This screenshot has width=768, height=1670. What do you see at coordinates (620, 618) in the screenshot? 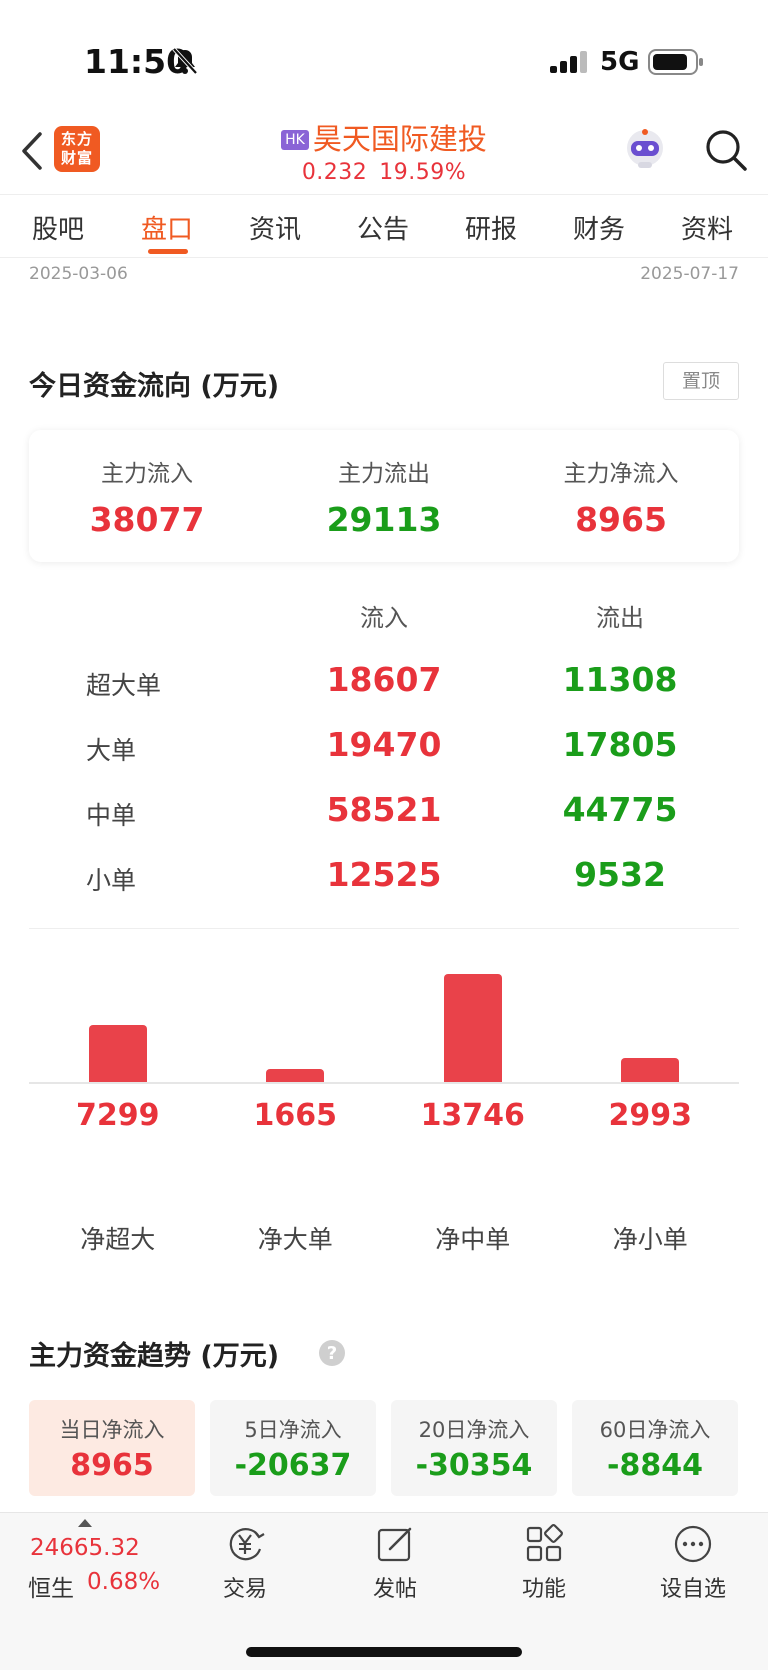
I see `outflow-column-header: 流出` at bounding box center [620, 618].